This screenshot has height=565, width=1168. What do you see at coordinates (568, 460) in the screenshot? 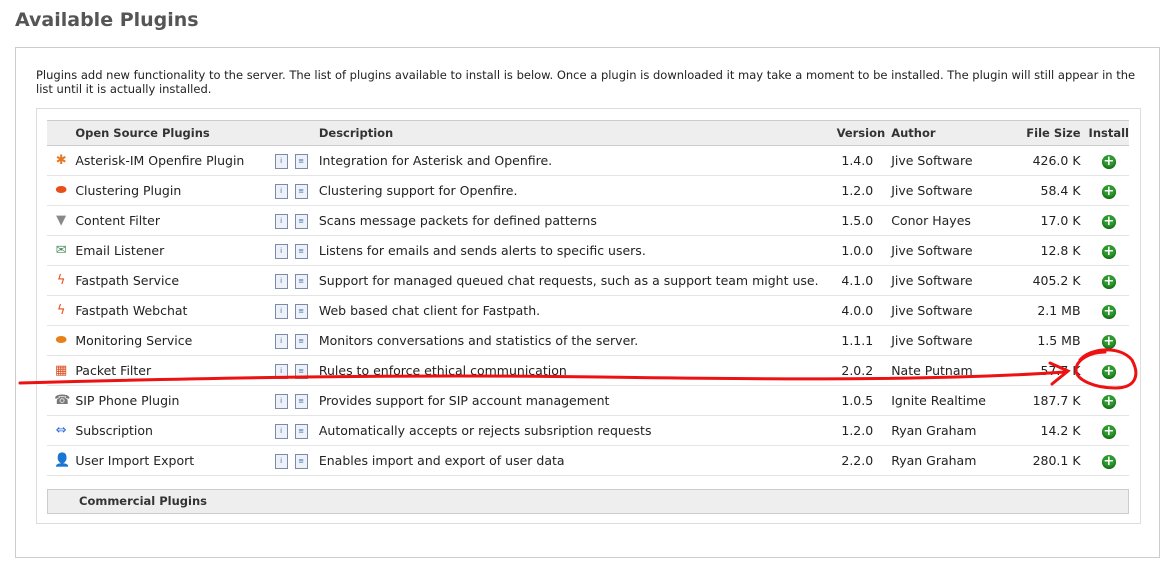
I see `plugin-description: Enables import and export of user data` at bounding box center [568, 460].